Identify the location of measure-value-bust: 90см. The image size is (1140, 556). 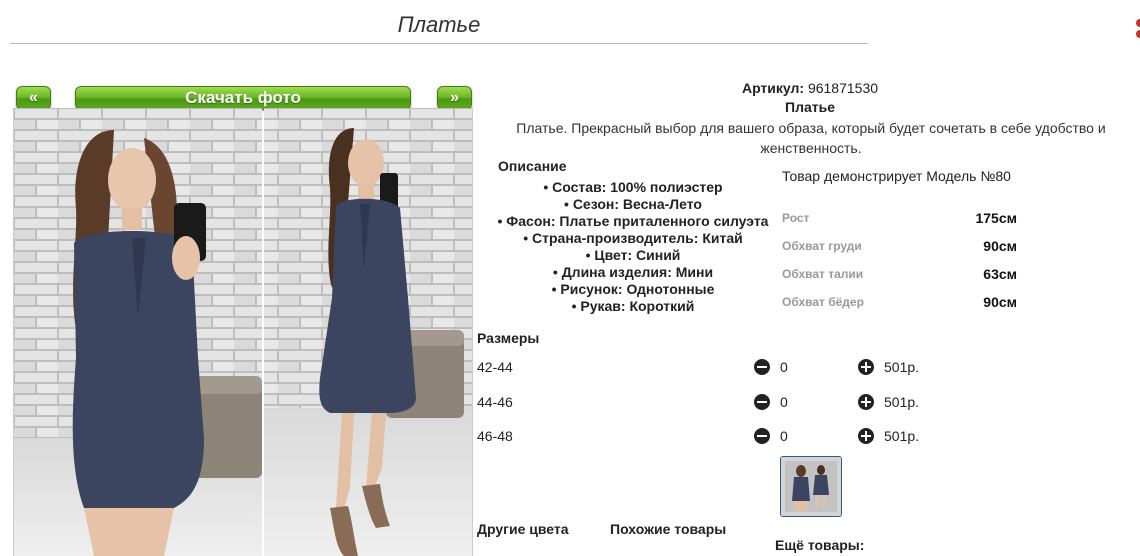
(1000, 246).